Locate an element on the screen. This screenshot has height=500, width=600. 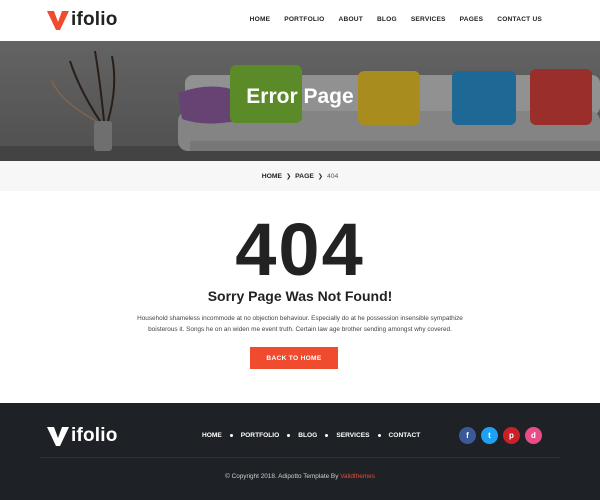
logo-text: ifolio is located at coordinates (94, 19).